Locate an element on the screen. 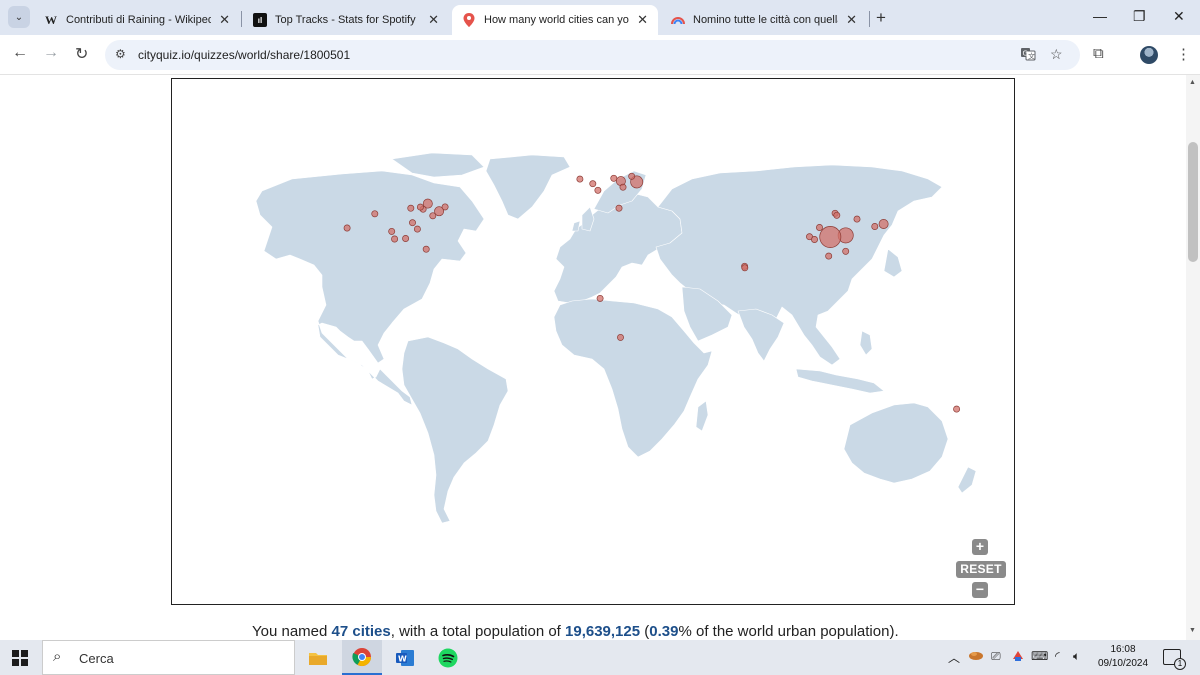 The width and height of the screenshot is (1200, 675). zoom-out-button: − is located at coordinates (980, 590).